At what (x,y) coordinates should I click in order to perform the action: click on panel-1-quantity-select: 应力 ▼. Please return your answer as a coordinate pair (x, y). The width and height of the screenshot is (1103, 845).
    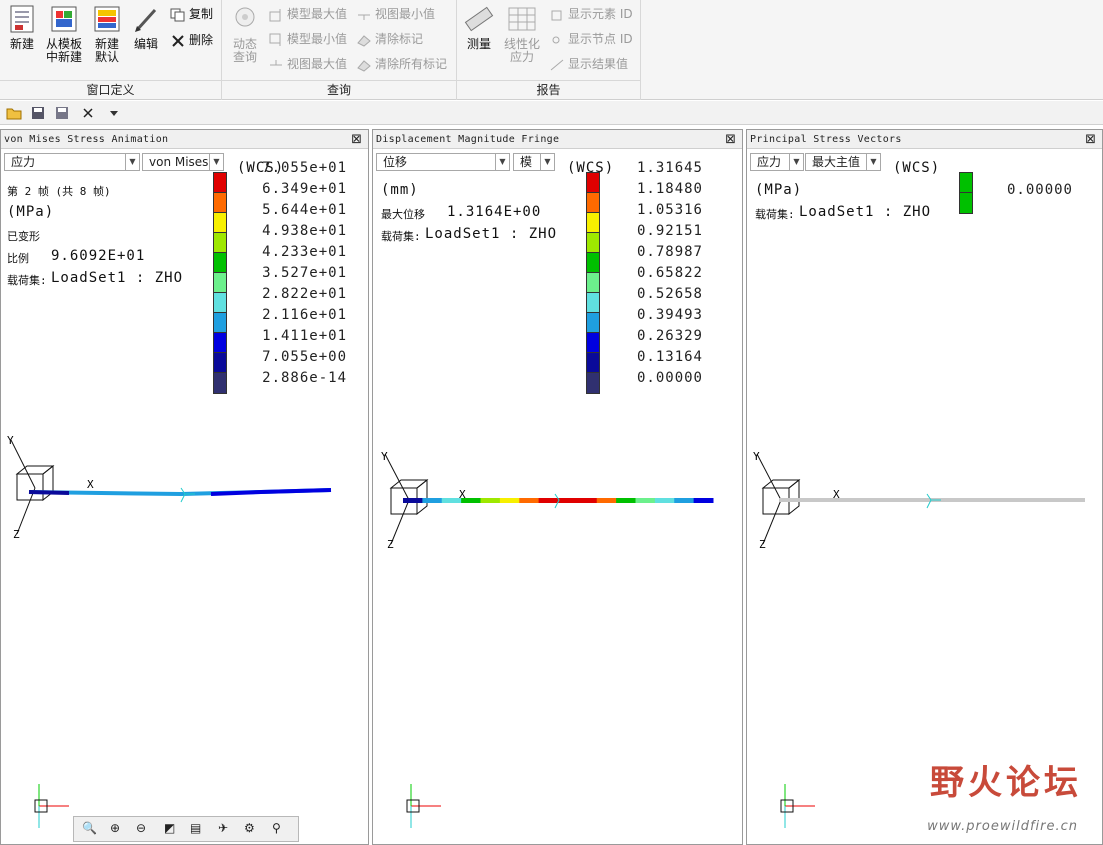
    Looking at the image, I should click on (72, 162).